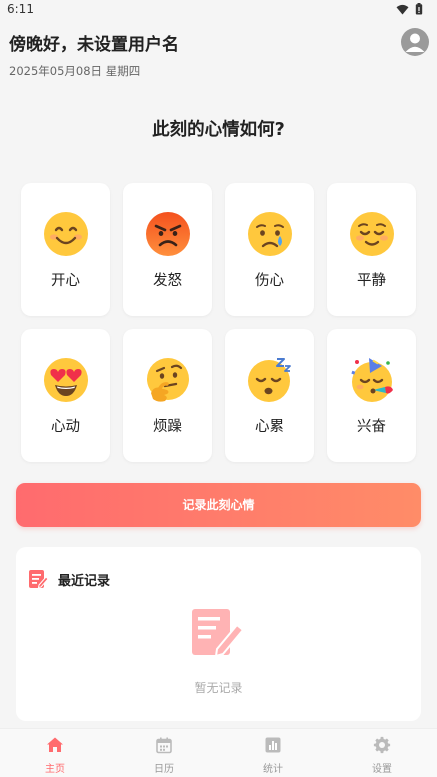 Image resolution: width=437 pixels, height=777 pixels. Describe the element at coordinates (218, 10) in the screenshot. I see `status-bar: 6:11` at that location.